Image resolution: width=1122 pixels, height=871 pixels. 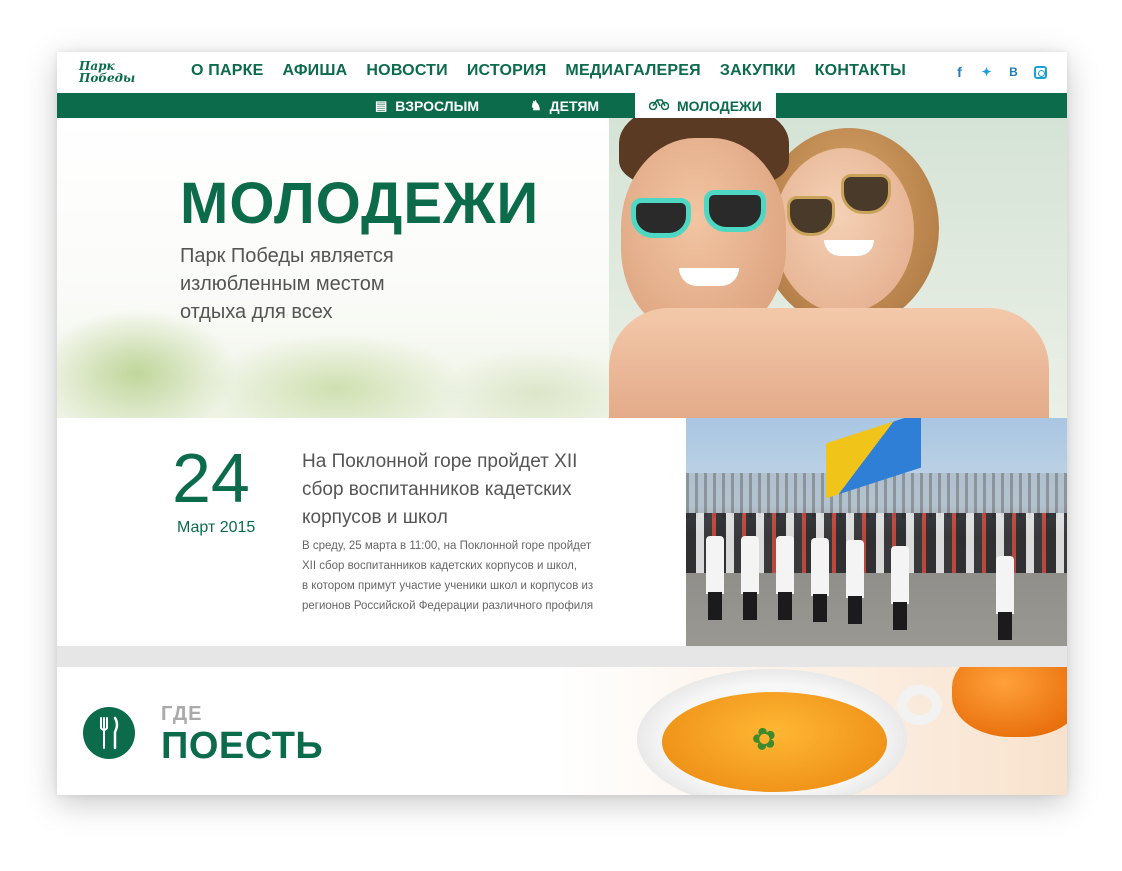 What do you see at coordinates (812, 731) in the screenshot?
I see `food-photo: ✿` at bounding box center [812, 731].